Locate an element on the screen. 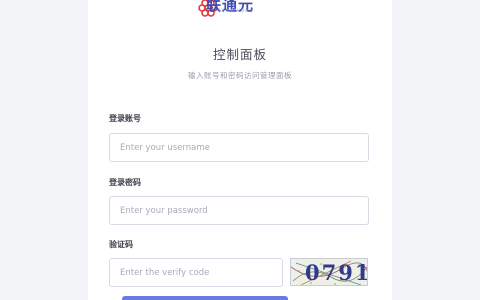 The width and height of the screenshot is (480, 300). captcha-image: 0791 is located at coordinates (329, 272).